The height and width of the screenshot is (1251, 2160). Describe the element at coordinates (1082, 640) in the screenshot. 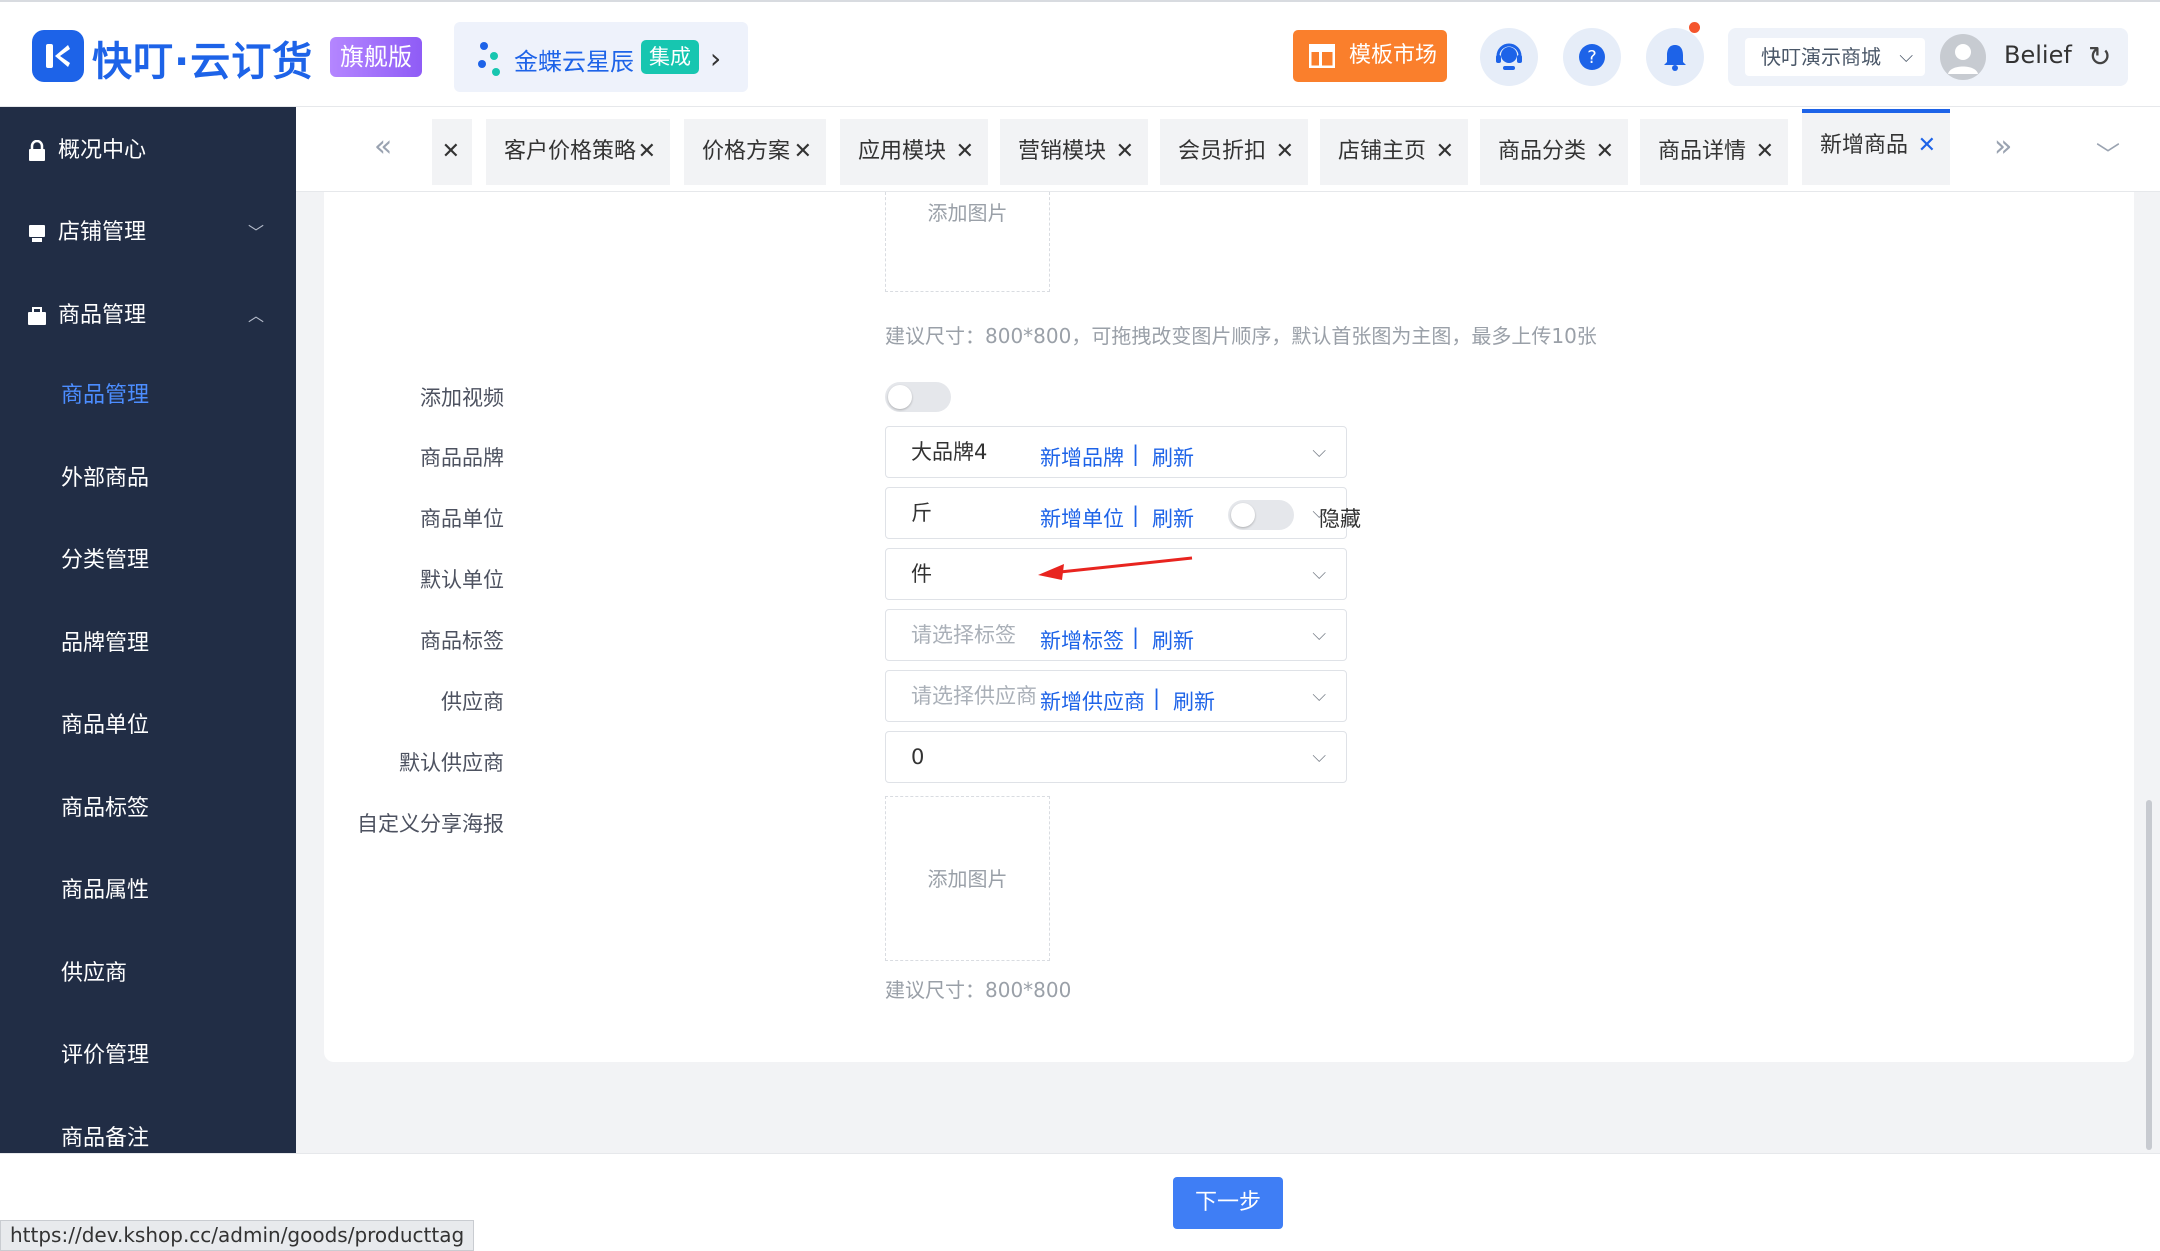

I see `add-tag-link: 新增标签` at that location.